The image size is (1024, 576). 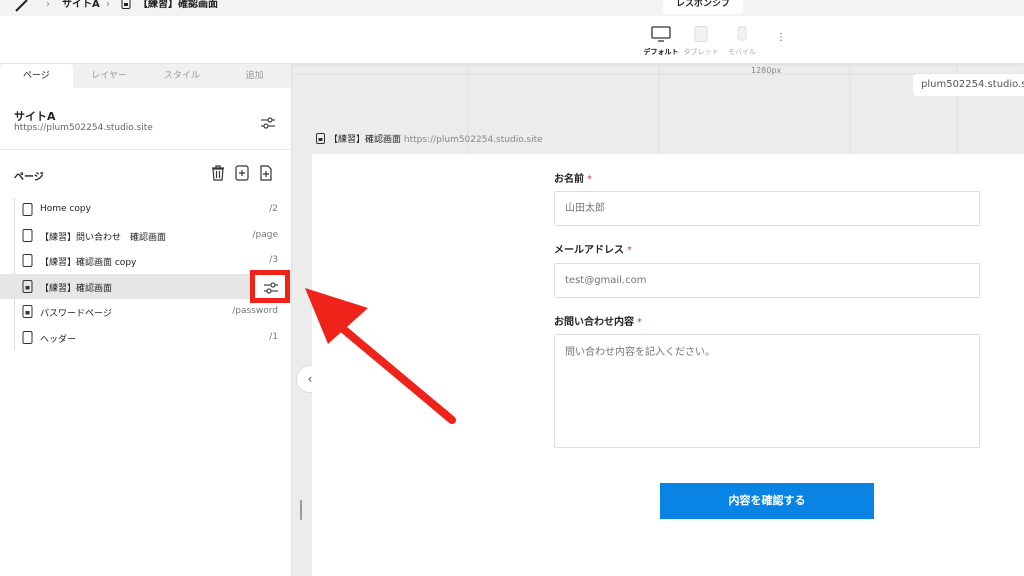 What do you see at coordinates (254, 76) in the screenshot?
I see `tab-add: 追加` at bounding box center [254, 76].